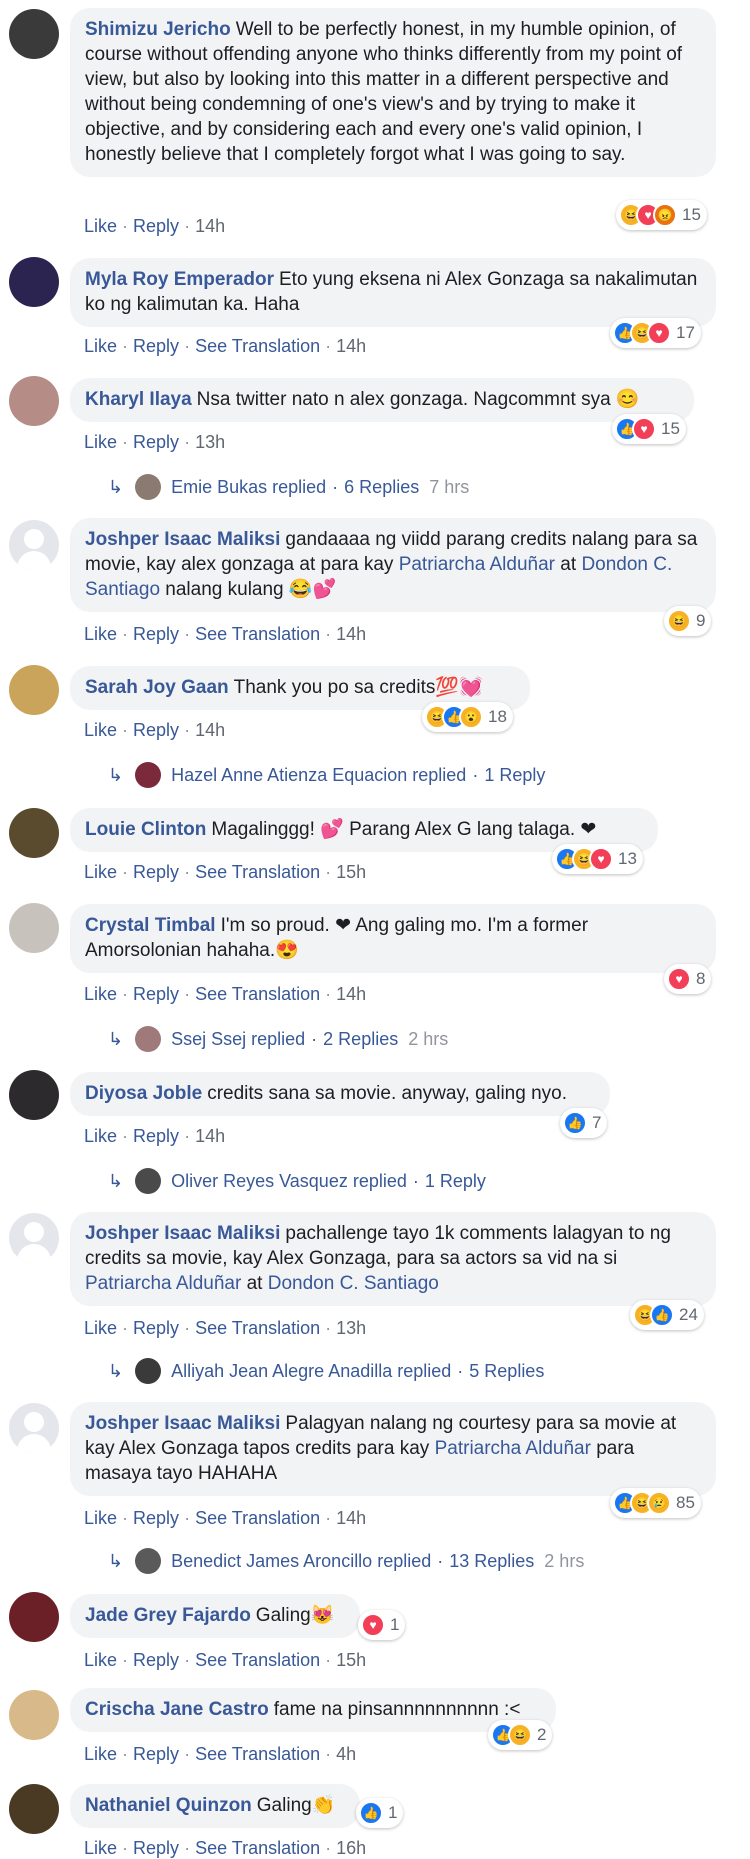 This screenshot has width=750, height=1859. Describe the element at coordinates (688, 979) in the screenshot. I see `reactions-badge: ♥ 8` at that location.